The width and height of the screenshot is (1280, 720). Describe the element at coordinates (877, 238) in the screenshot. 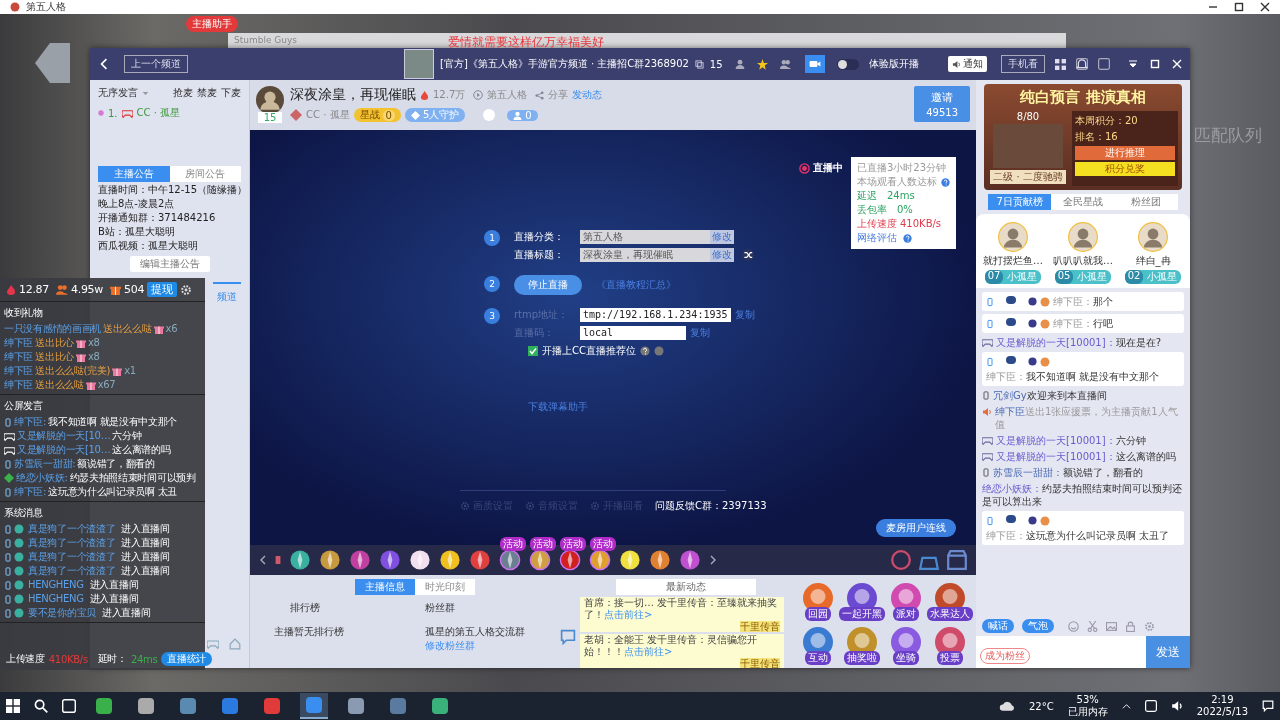

I see `network-assess-link: 网络评估` at that location.